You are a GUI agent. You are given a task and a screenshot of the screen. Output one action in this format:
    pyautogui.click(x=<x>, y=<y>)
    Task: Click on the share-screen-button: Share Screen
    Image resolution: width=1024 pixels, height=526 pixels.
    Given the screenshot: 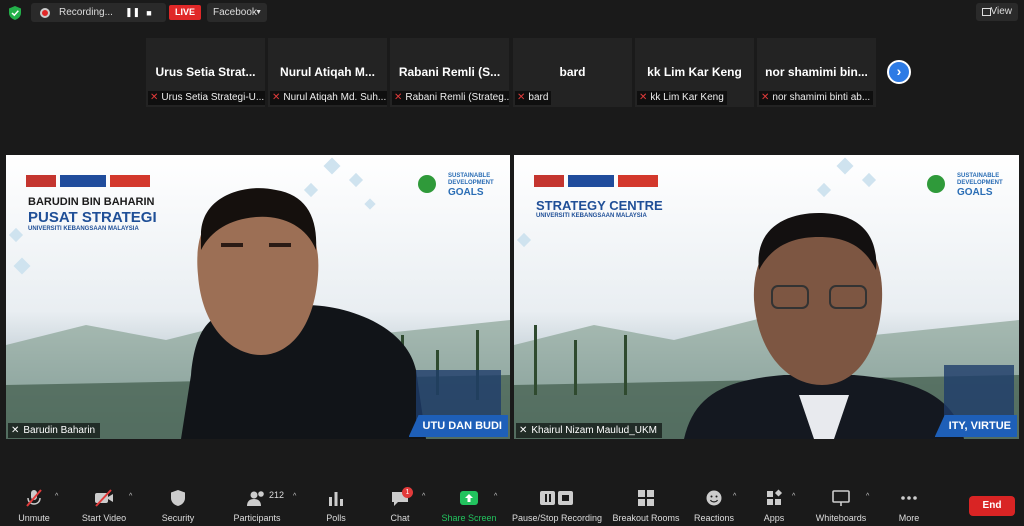 What is the action you would take?
    pyautogui.click(x=469, y=505)
    